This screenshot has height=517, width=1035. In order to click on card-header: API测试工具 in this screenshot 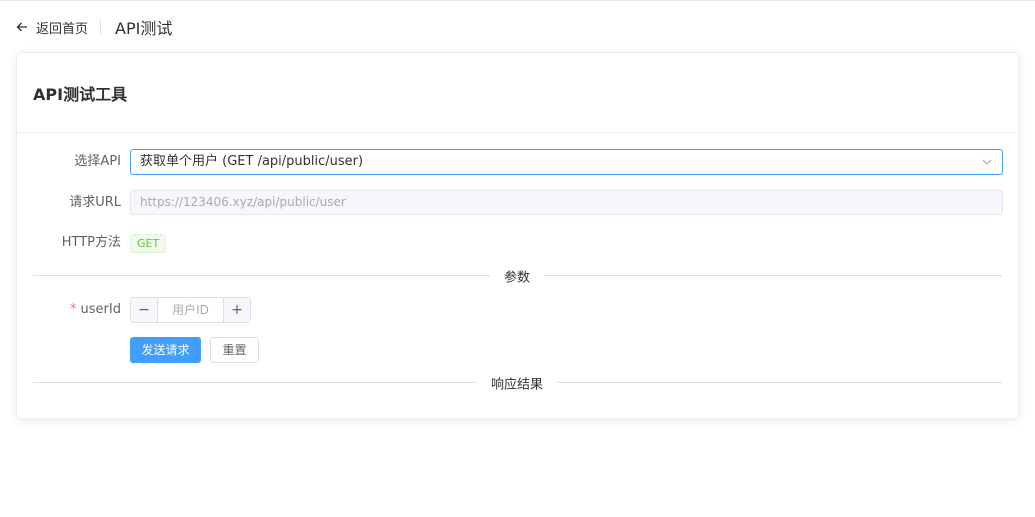, I will do `click(517, 93)`.